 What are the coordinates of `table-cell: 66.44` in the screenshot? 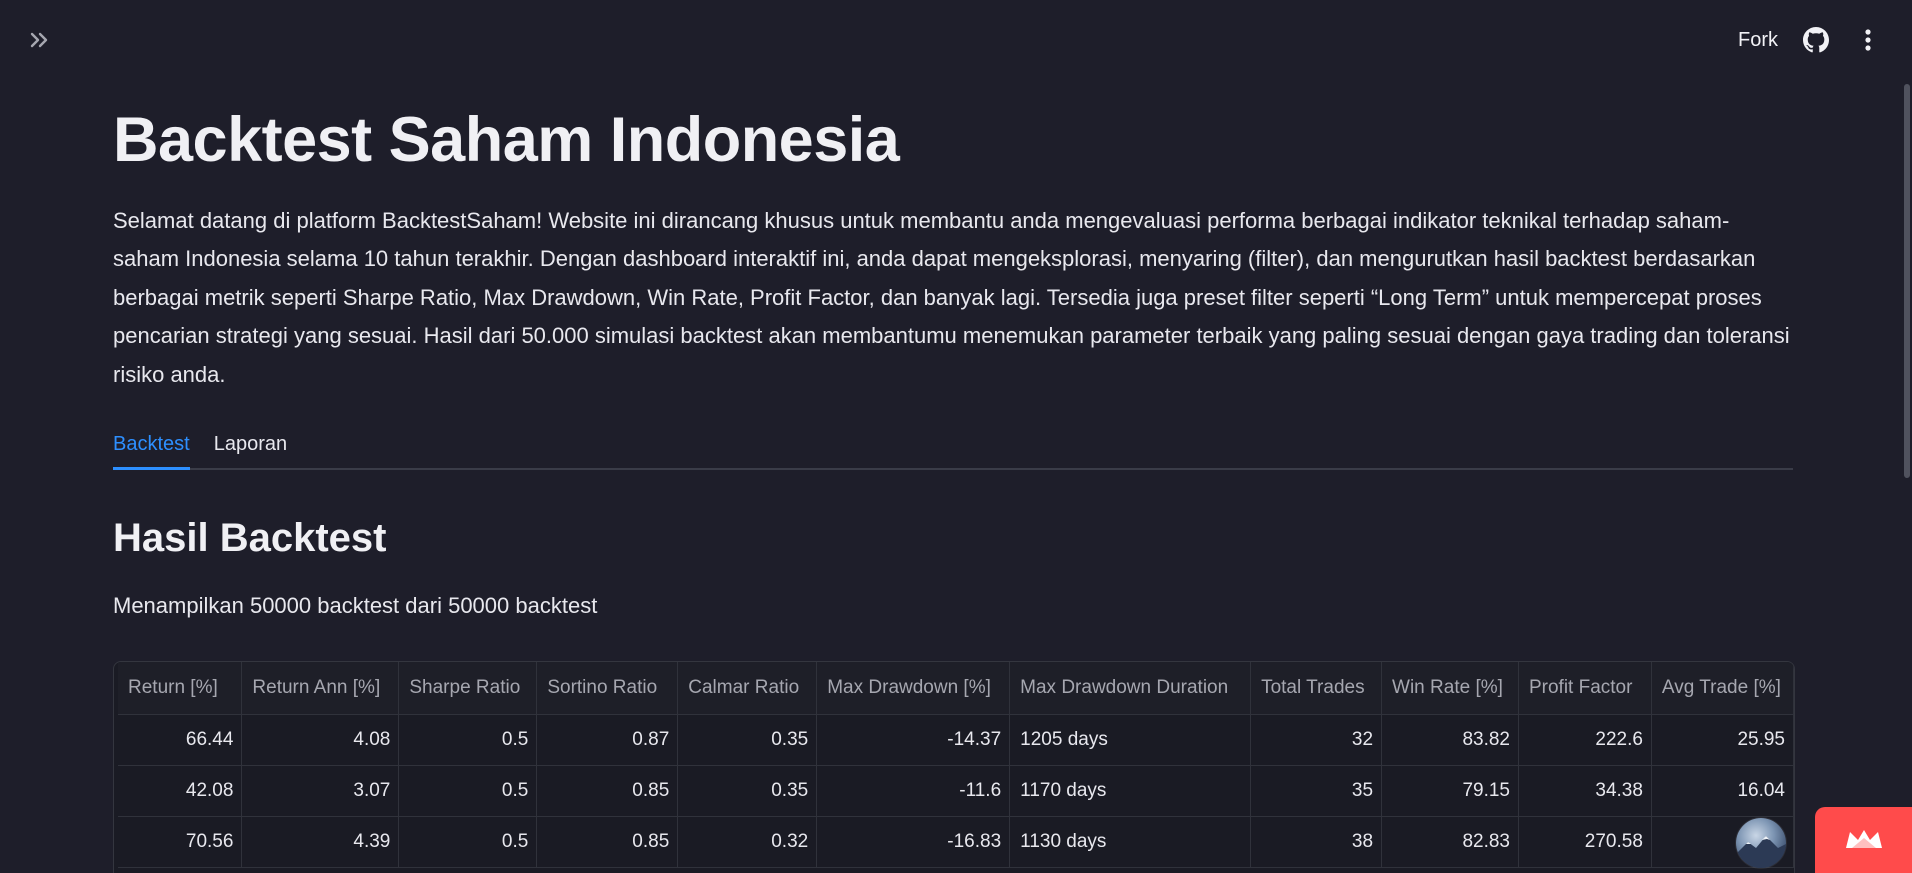 It's located at (180, 740).